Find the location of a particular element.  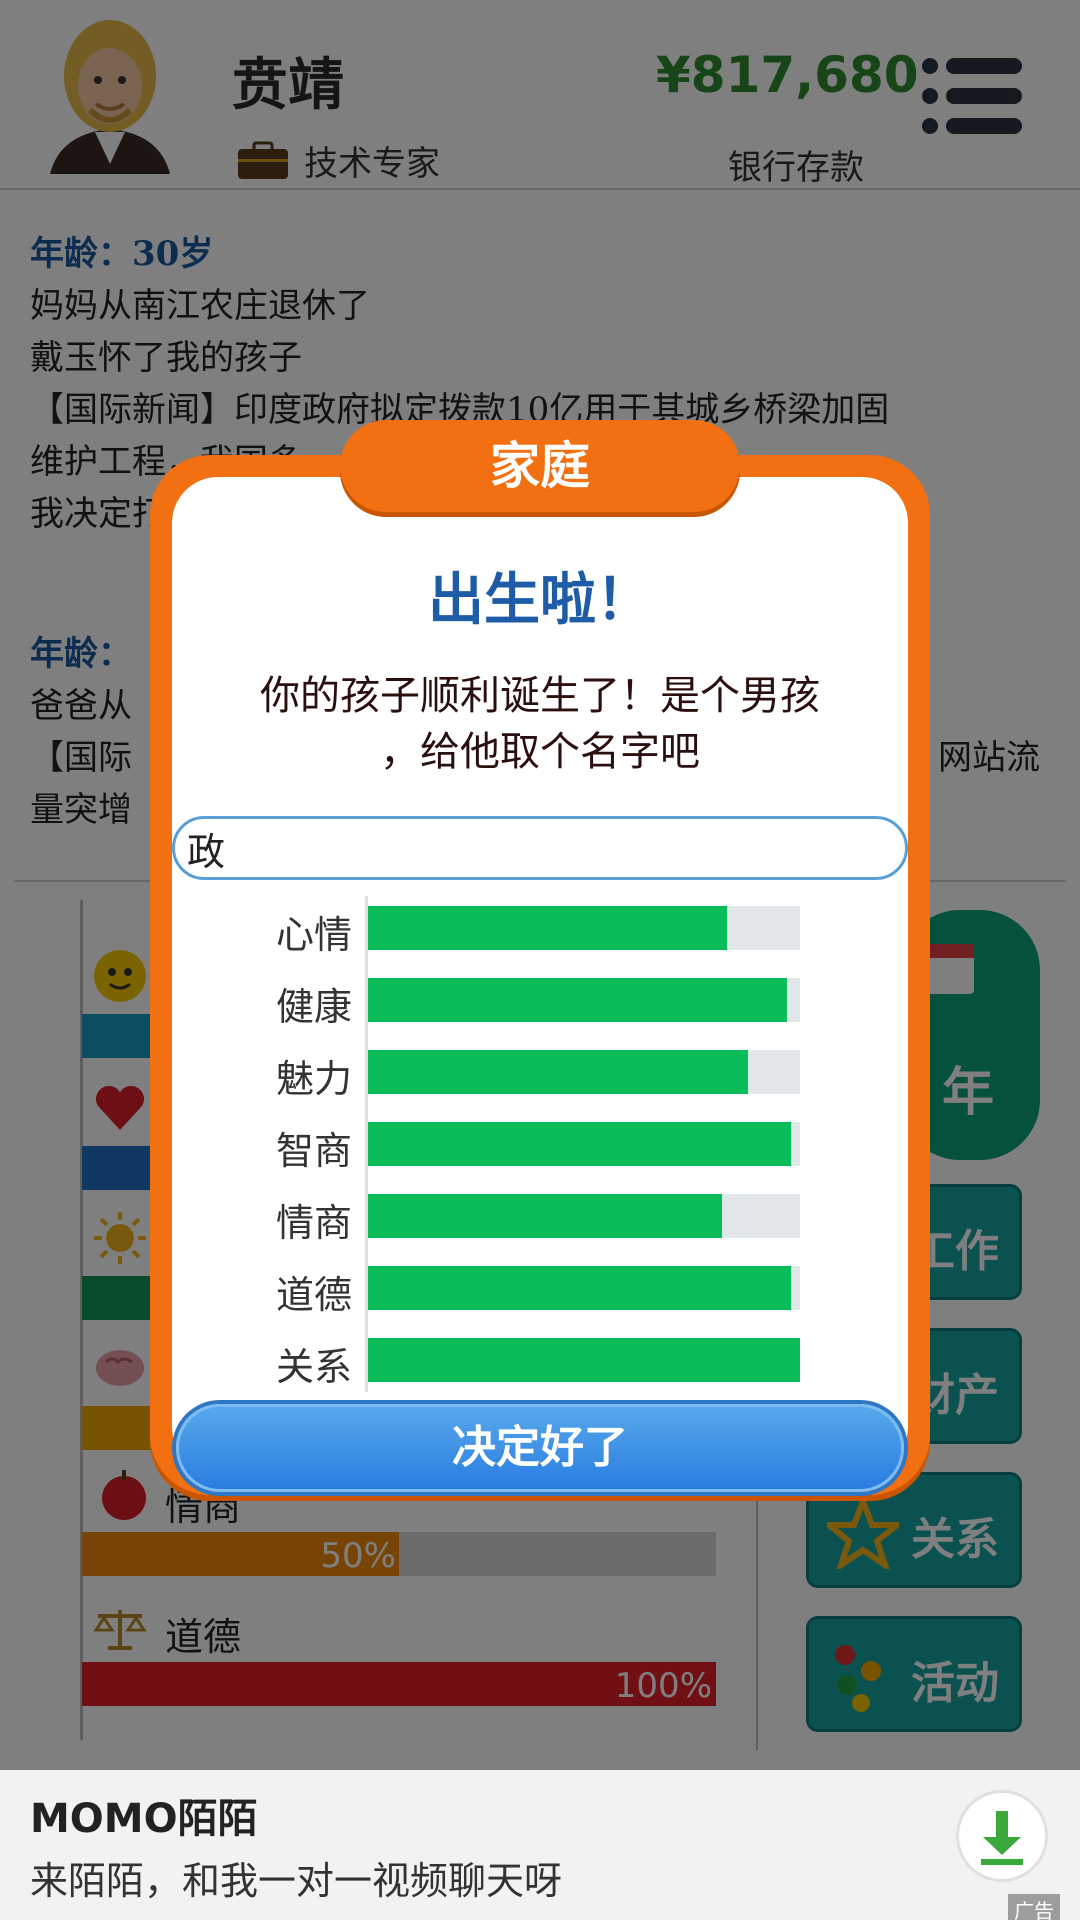

ad-label: 广告 is located at coordinates (1034, 1907).